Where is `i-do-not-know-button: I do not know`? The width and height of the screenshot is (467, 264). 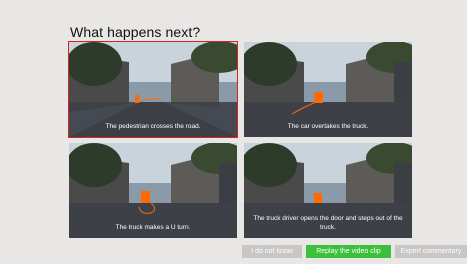 i-do-not-know-button: I do not know is located at coordinates (272, 251).